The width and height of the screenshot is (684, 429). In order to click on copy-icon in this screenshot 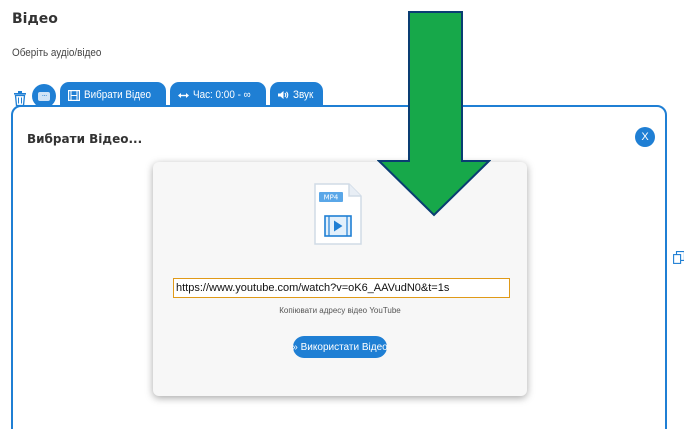, I will do `click(678, 259)`.